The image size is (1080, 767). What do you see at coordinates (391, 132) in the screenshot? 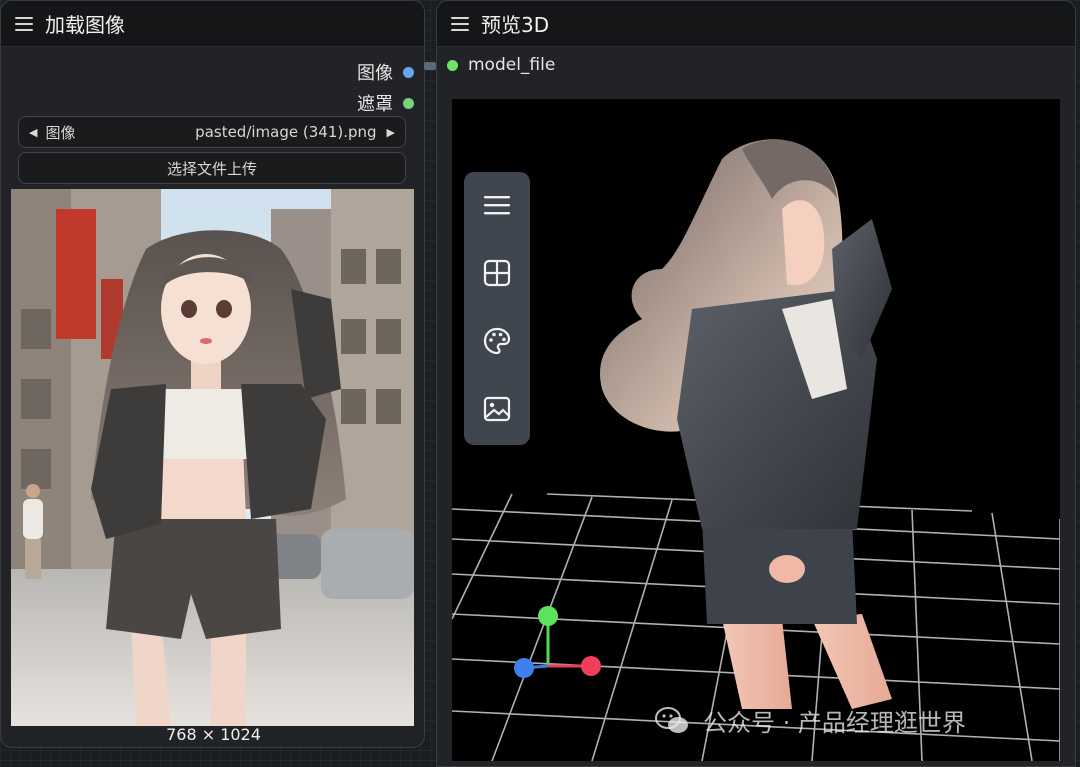
I see `next-arrow-icon: ▶` at bounding box center [391, 132].